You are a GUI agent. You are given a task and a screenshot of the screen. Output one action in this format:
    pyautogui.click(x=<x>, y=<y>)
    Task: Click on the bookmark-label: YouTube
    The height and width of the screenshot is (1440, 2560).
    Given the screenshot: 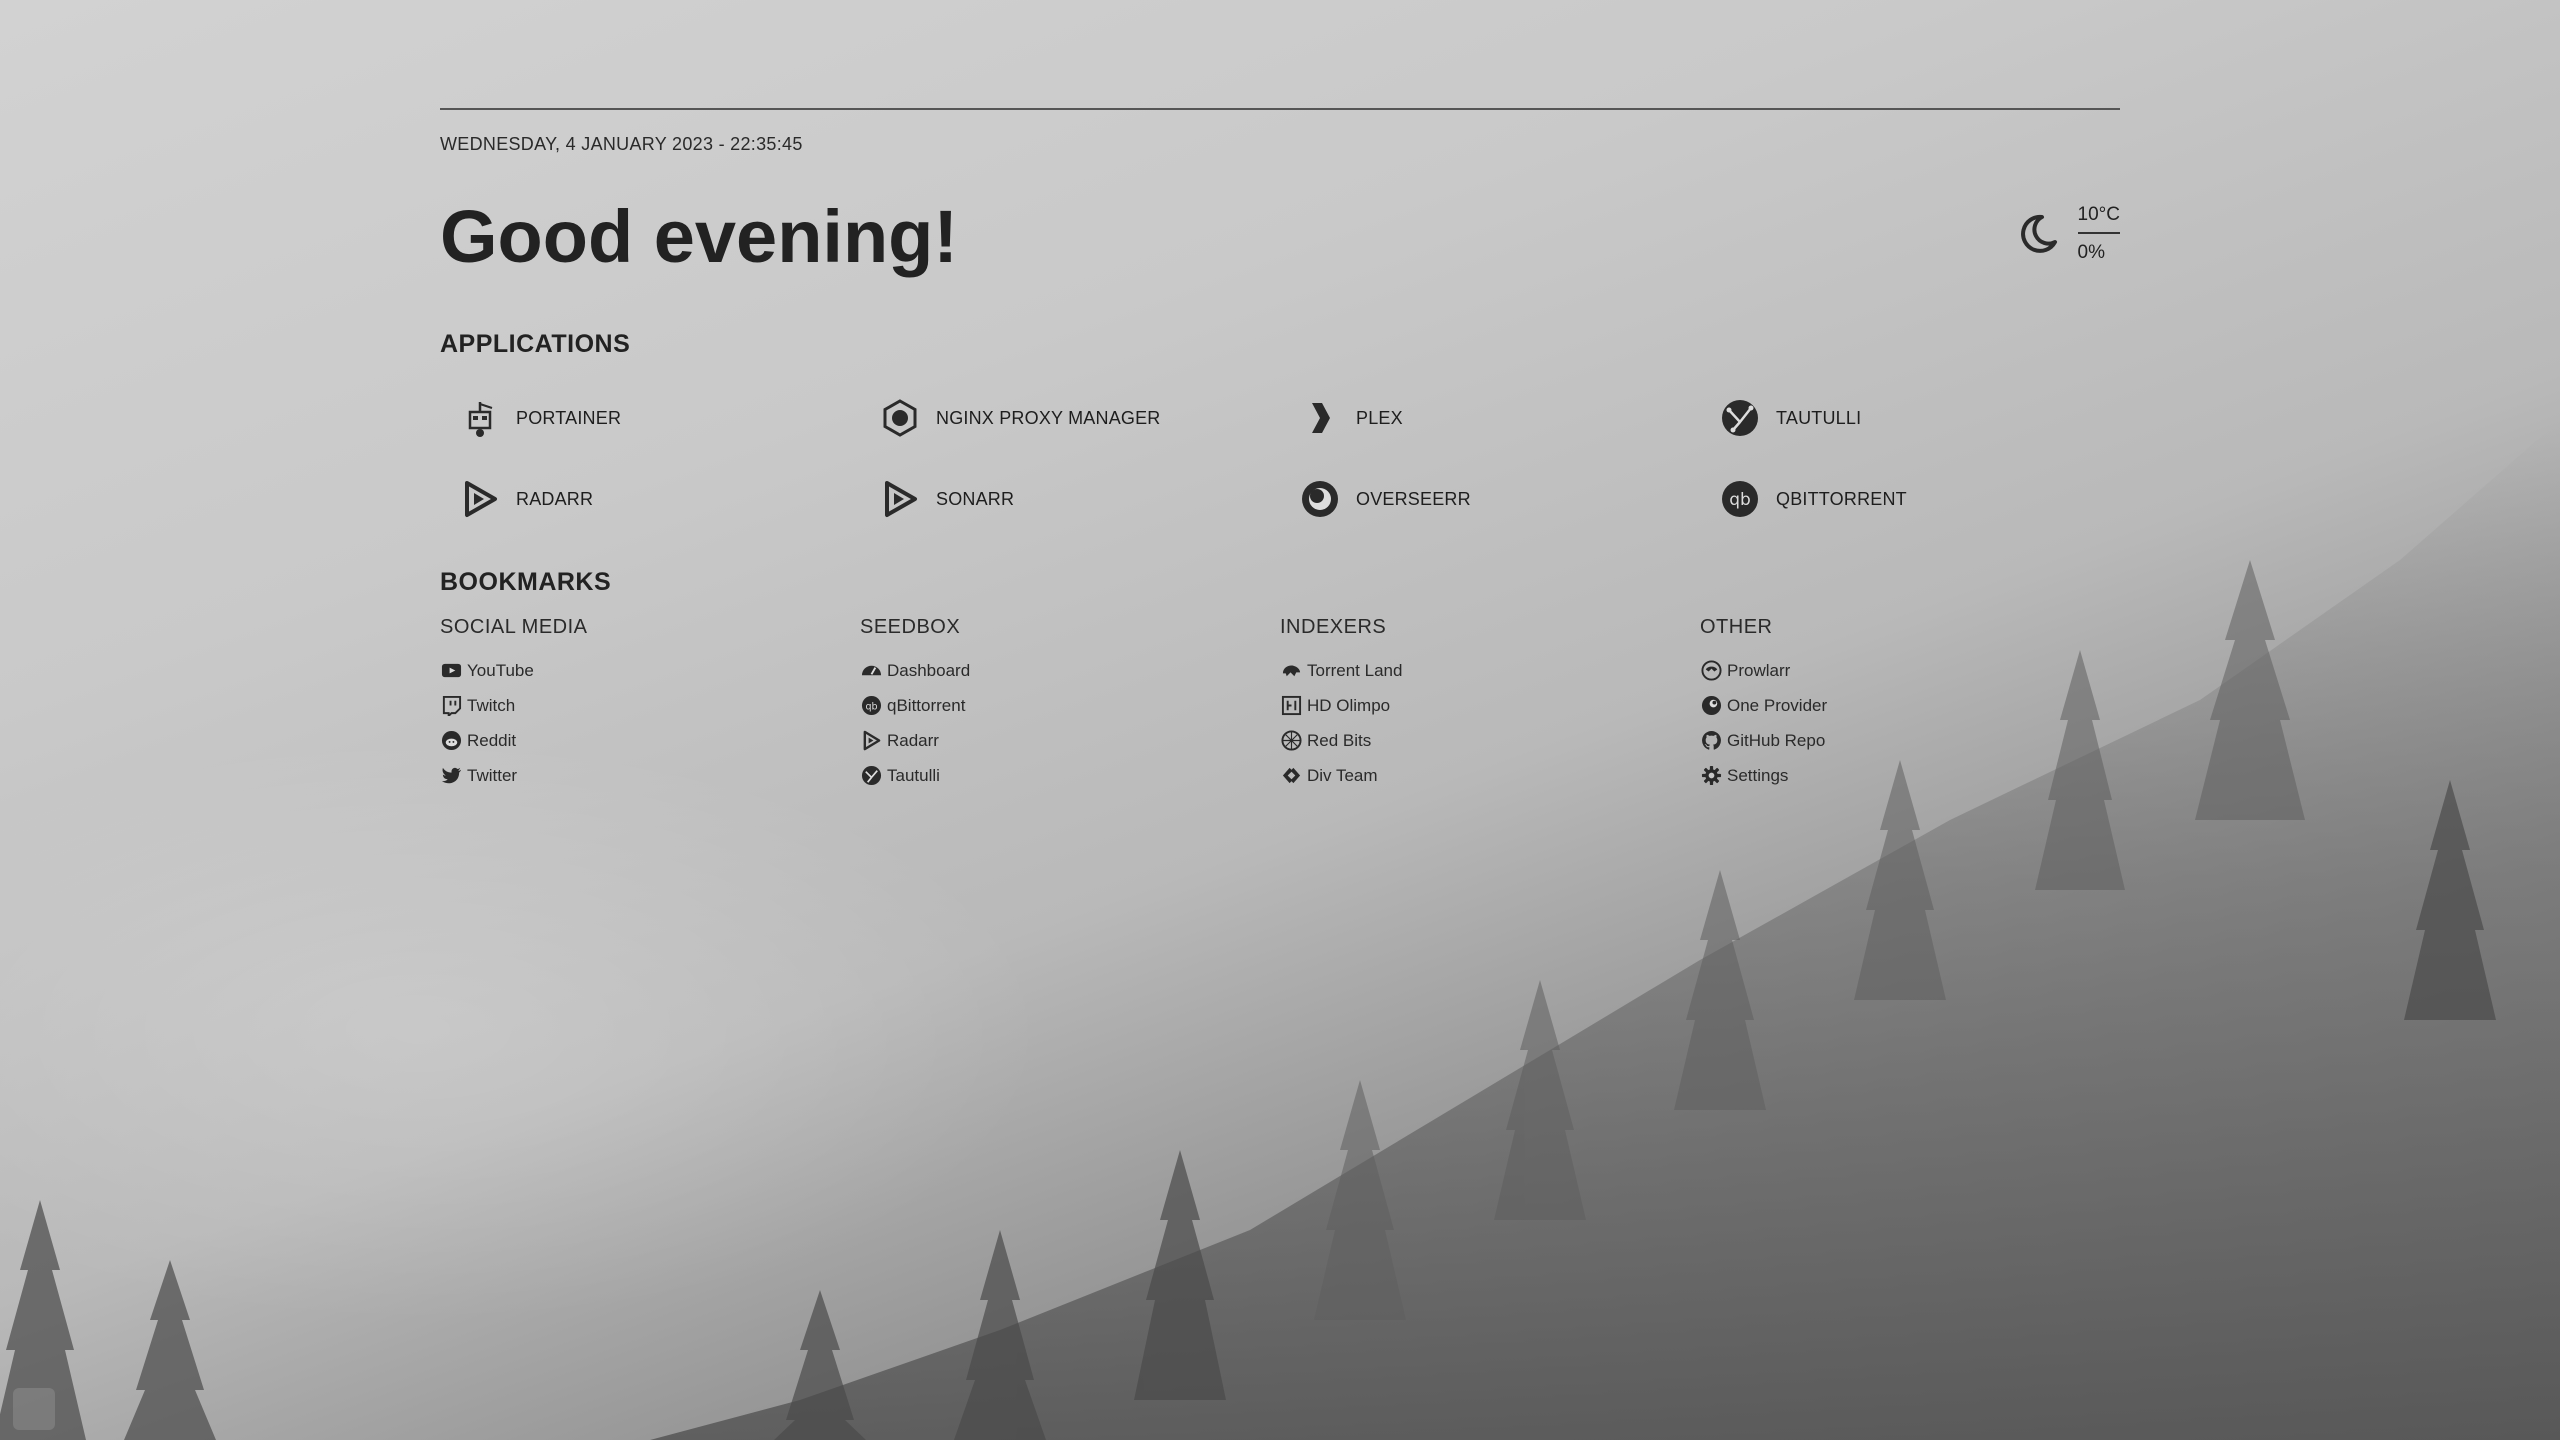 What is the action you would take?
    pyautogui.click(x=500, y=670)
    